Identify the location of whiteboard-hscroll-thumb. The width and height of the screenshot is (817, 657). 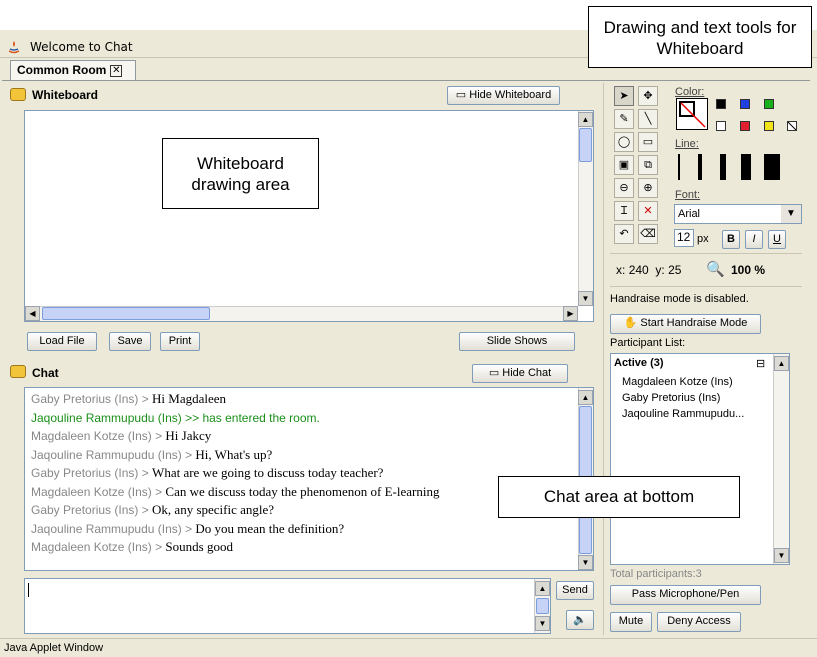
(126, 313).